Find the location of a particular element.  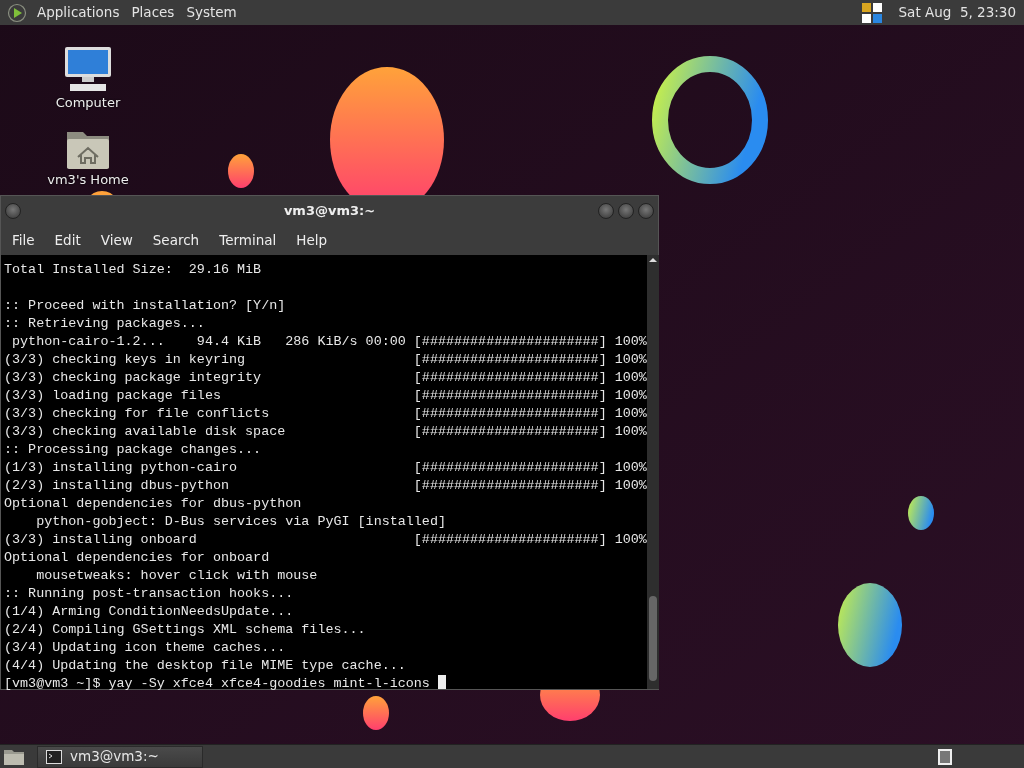

icon-label: vm3's Home is located at coordinates (88, 180).